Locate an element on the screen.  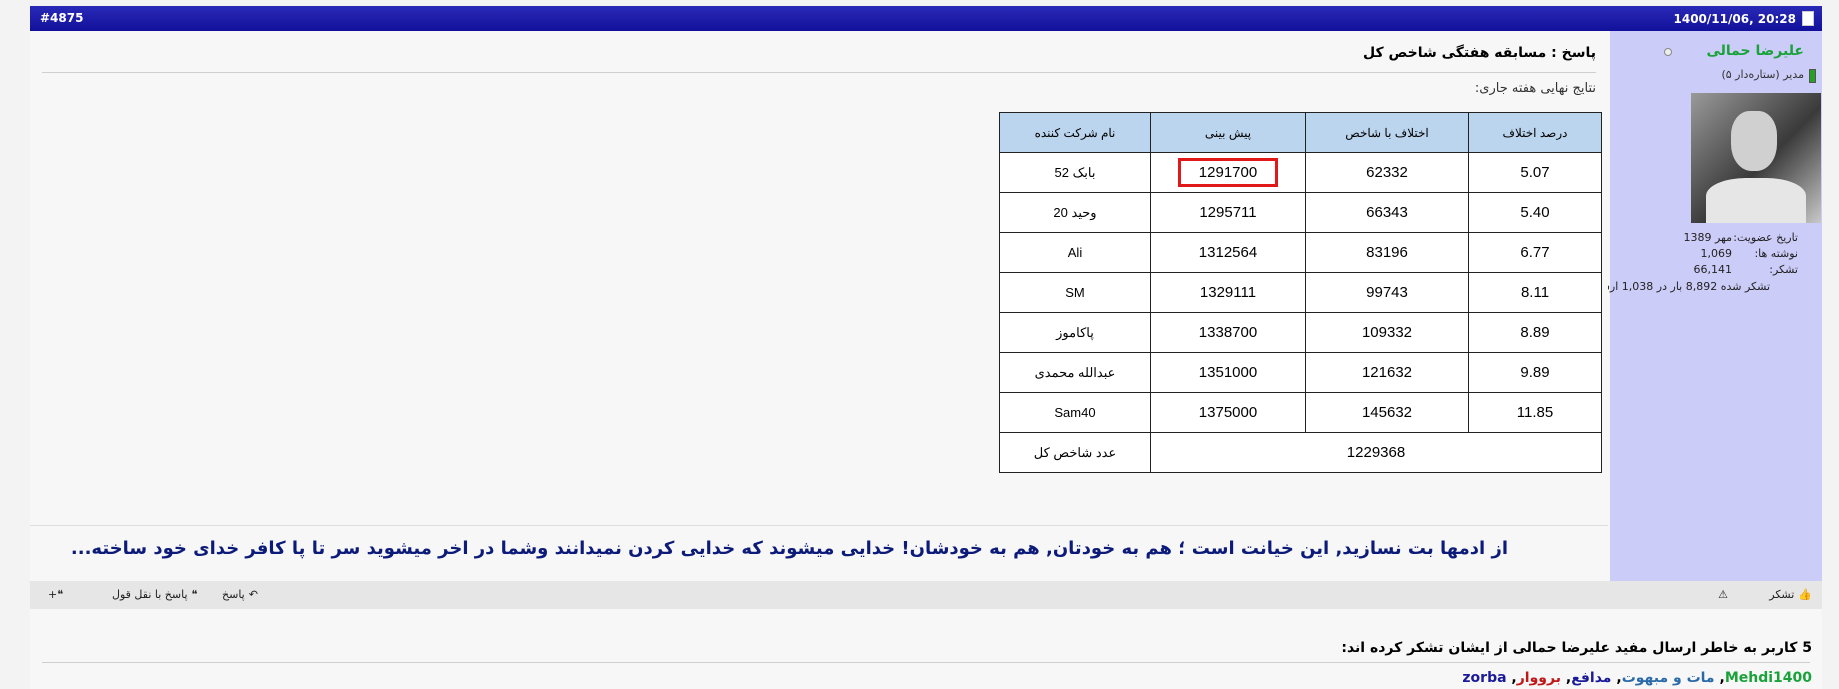
participant-cell: Sam40 is located at coordinates (1075, 412).